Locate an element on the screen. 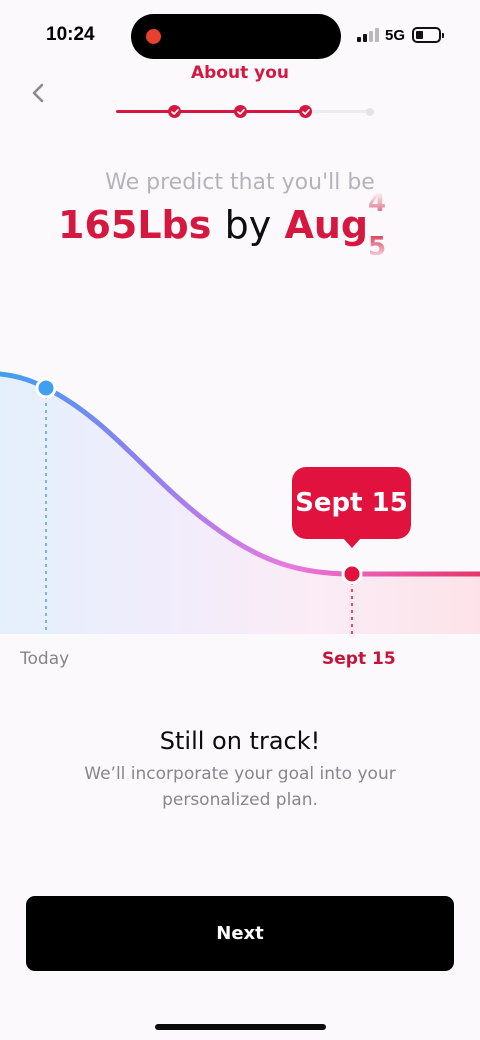 This screenshot has height=1040, width=480. battery-icon is located at coordinates (428, 35).